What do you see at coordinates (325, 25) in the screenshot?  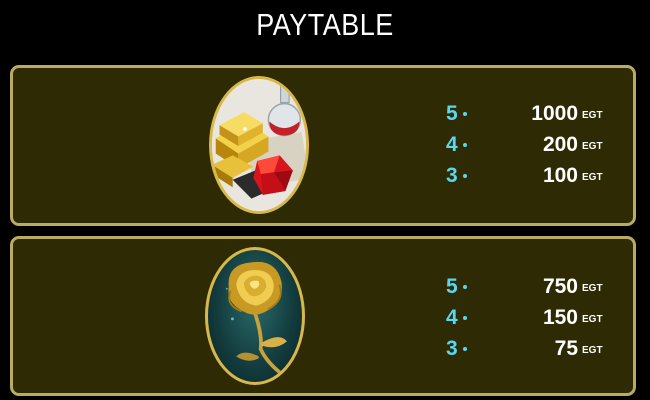 I see `paytable-title: PAYTABLE` at bounding box center [325, 25].